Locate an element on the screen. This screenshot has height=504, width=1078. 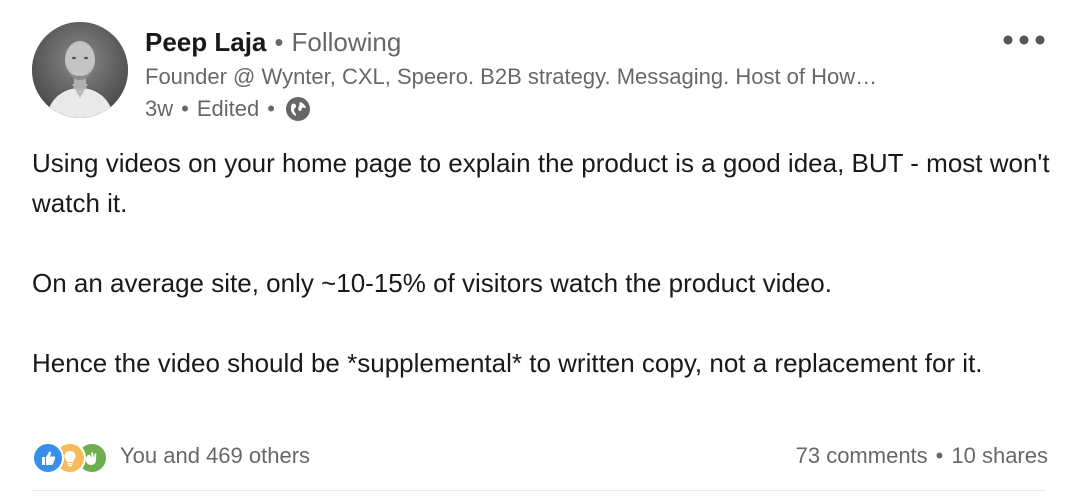
edited-label: Edited is located at coordinates (228, 108).